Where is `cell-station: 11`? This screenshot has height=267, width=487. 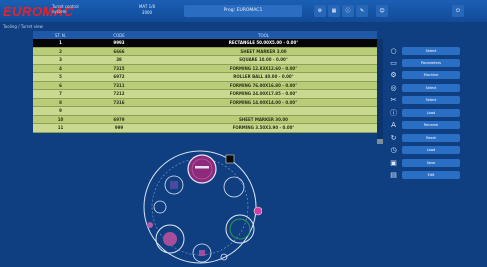
cell-station: 11 is located at coordinates (60, 128).